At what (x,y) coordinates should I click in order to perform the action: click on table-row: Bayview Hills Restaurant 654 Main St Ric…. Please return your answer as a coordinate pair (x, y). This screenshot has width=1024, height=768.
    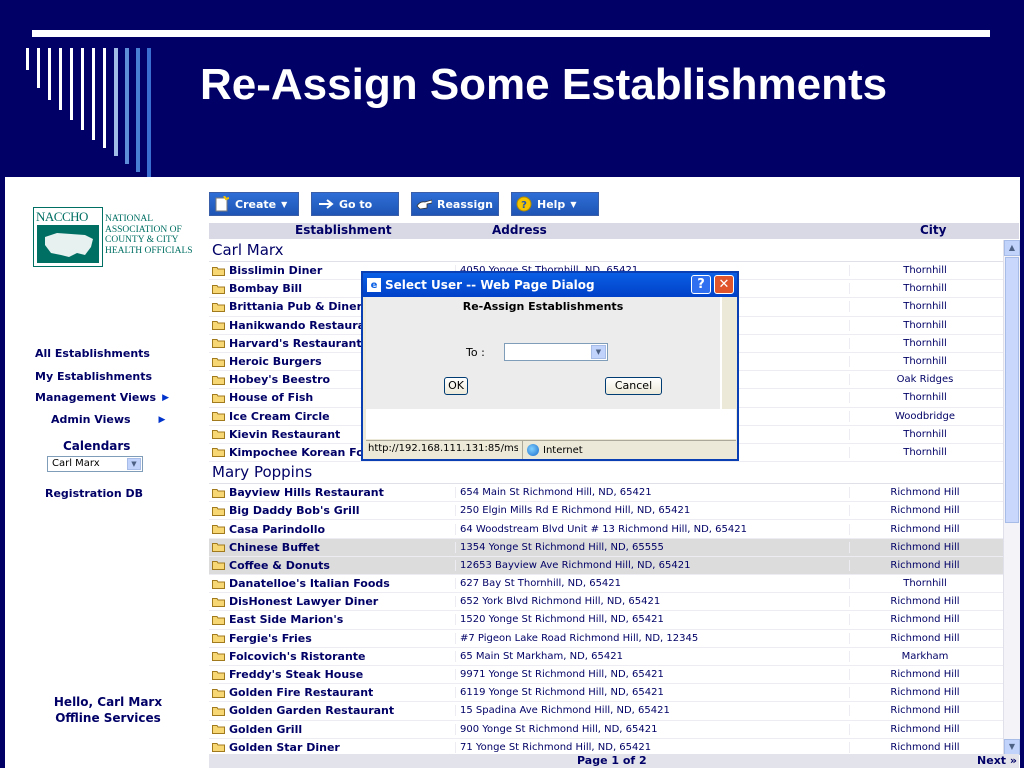
    Looking at the image, I should click on (606, 493).